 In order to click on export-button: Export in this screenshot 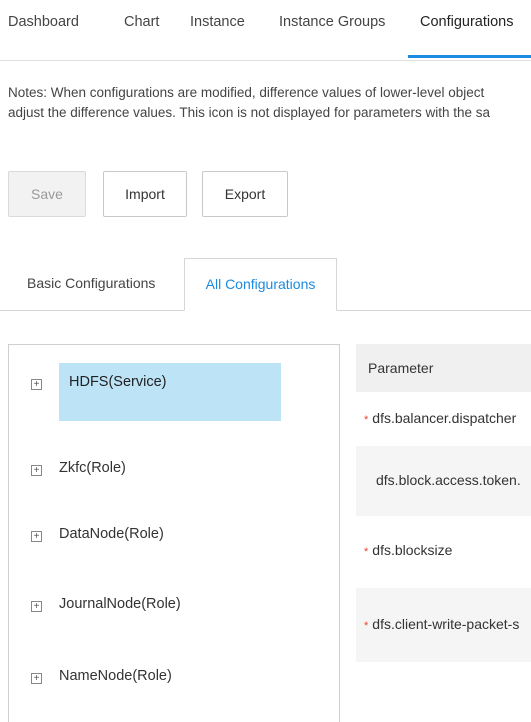, I will do `click(245, 194)`.